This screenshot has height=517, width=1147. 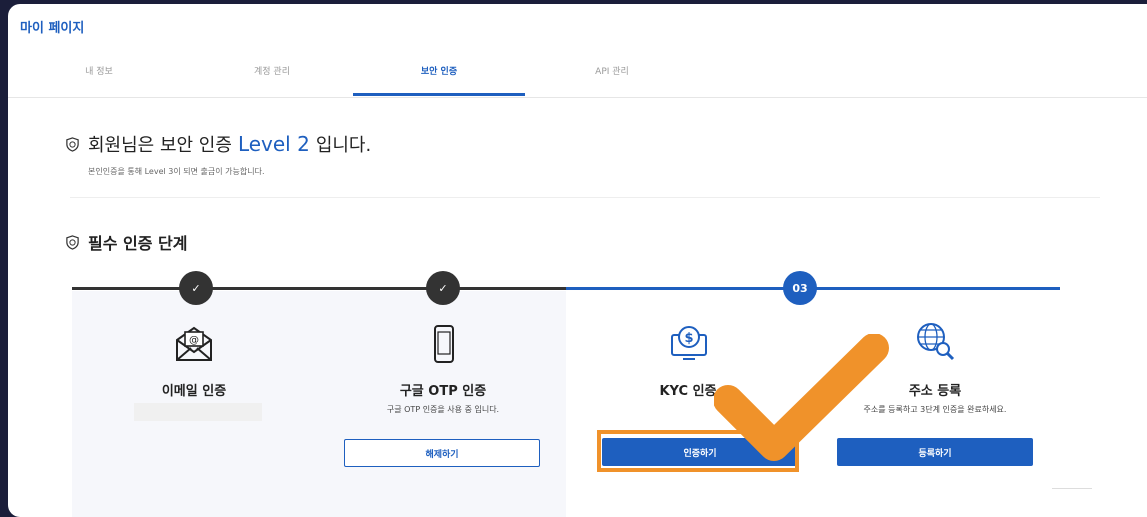 I want to click on globe-search-icon, so click(x=936, y=342).